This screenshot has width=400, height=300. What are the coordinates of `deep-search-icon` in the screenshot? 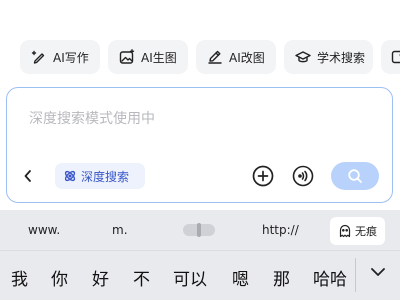 It's located at (70, 176).